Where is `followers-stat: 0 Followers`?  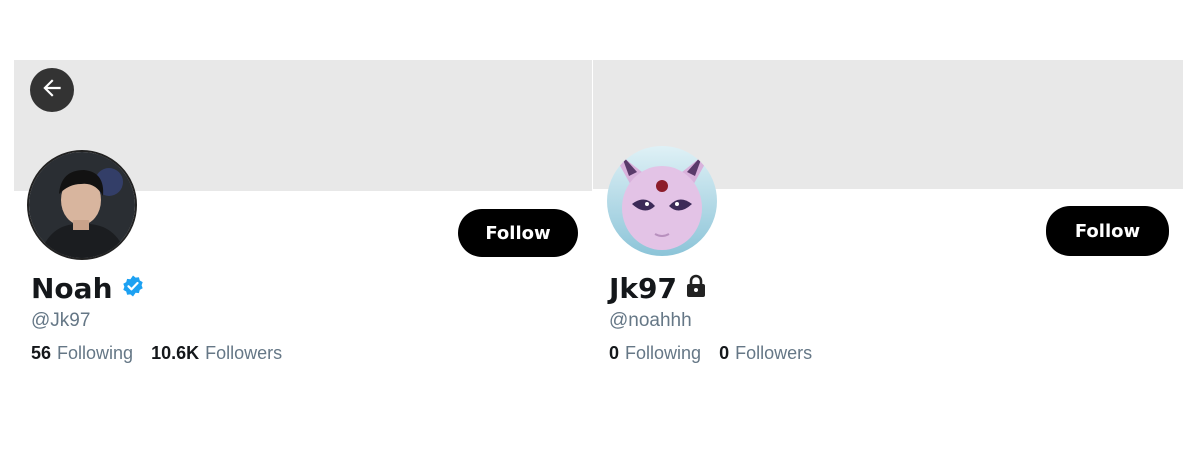
followers-stat: 0 Followers is located at coordinates (765, 353).